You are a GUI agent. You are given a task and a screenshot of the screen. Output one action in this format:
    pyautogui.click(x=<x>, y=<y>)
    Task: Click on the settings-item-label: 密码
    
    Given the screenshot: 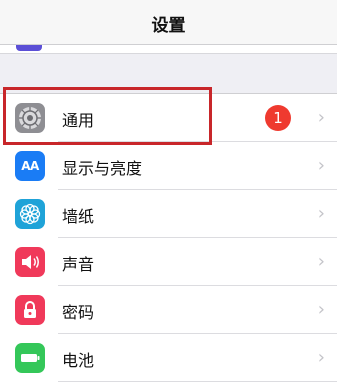 What is the action you would take?
    pyautogui.click(x=78, y=312)
    